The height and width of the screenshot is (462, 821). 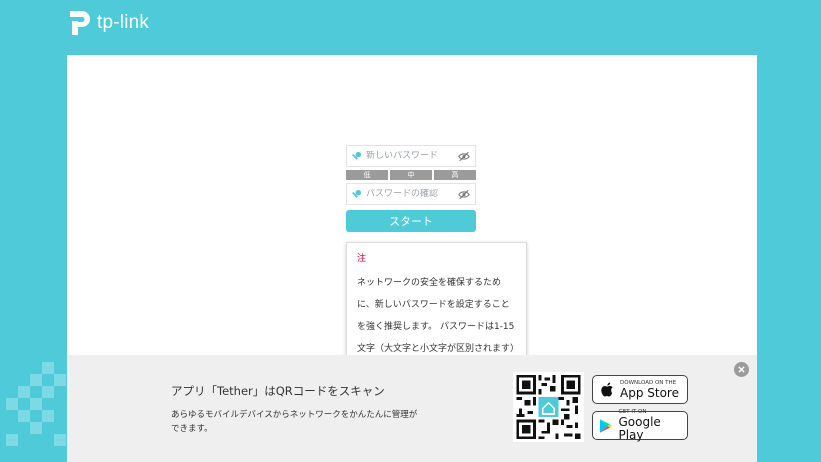 I want to click on banner-title: アプリ「Tether」はQRコードをスキャン, so click(x=278, y=391).